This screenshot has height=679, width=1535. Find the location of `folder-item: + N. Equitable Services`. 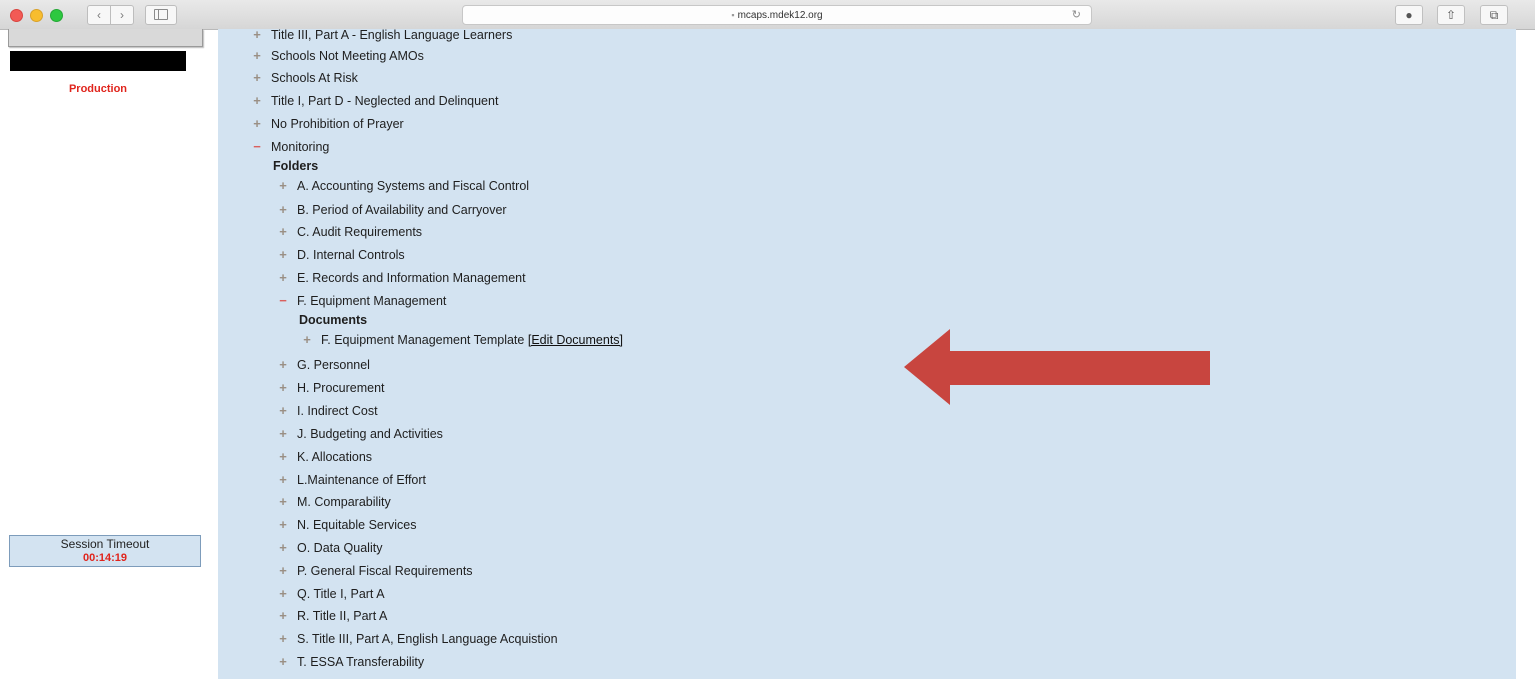

folder-item: + N. Equitable Services is located at coordinates (347, 525).